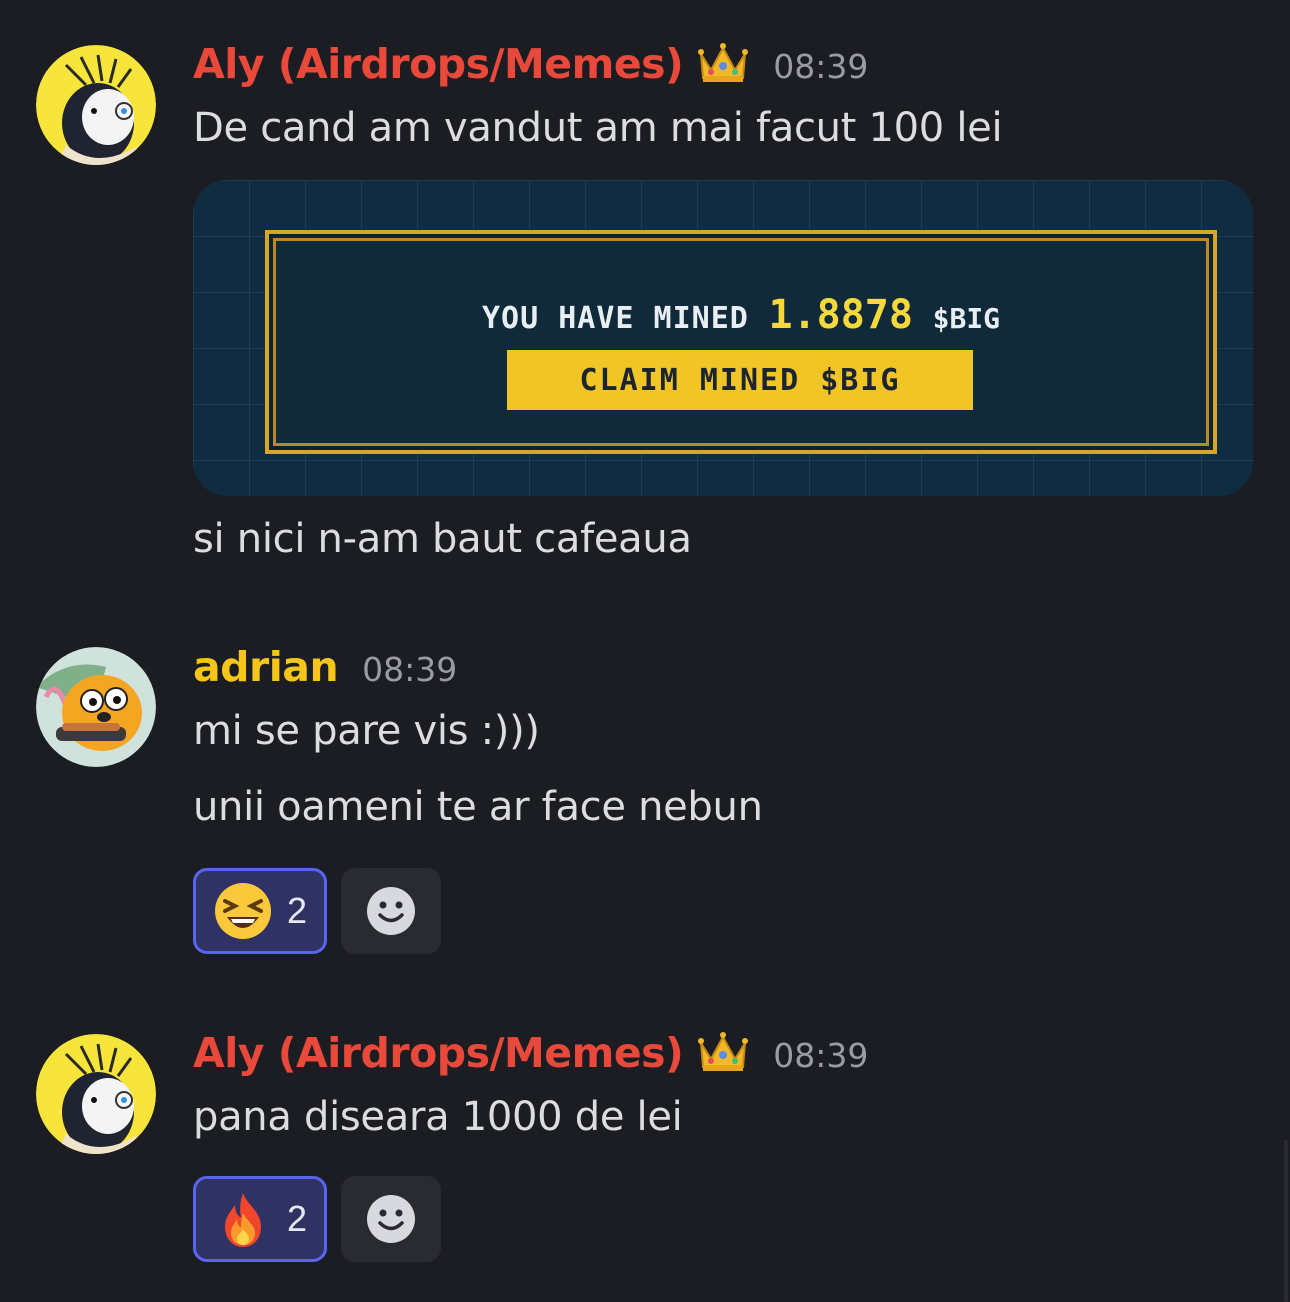  I want to click on reaction-fire: 2, so click(260, 1219).